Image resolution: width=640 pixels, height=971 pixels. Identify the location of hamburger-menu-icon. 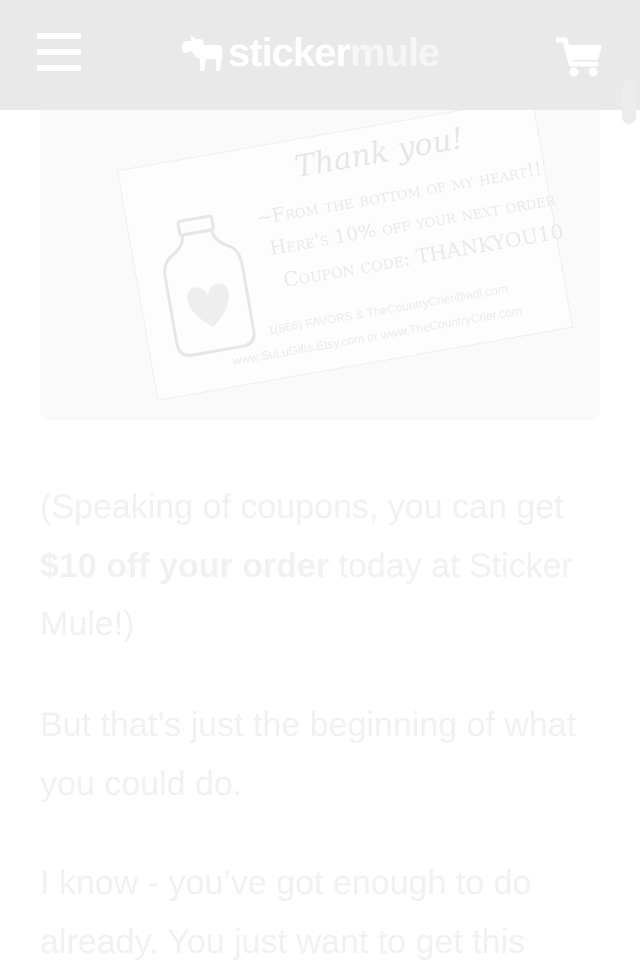
(59, 52).